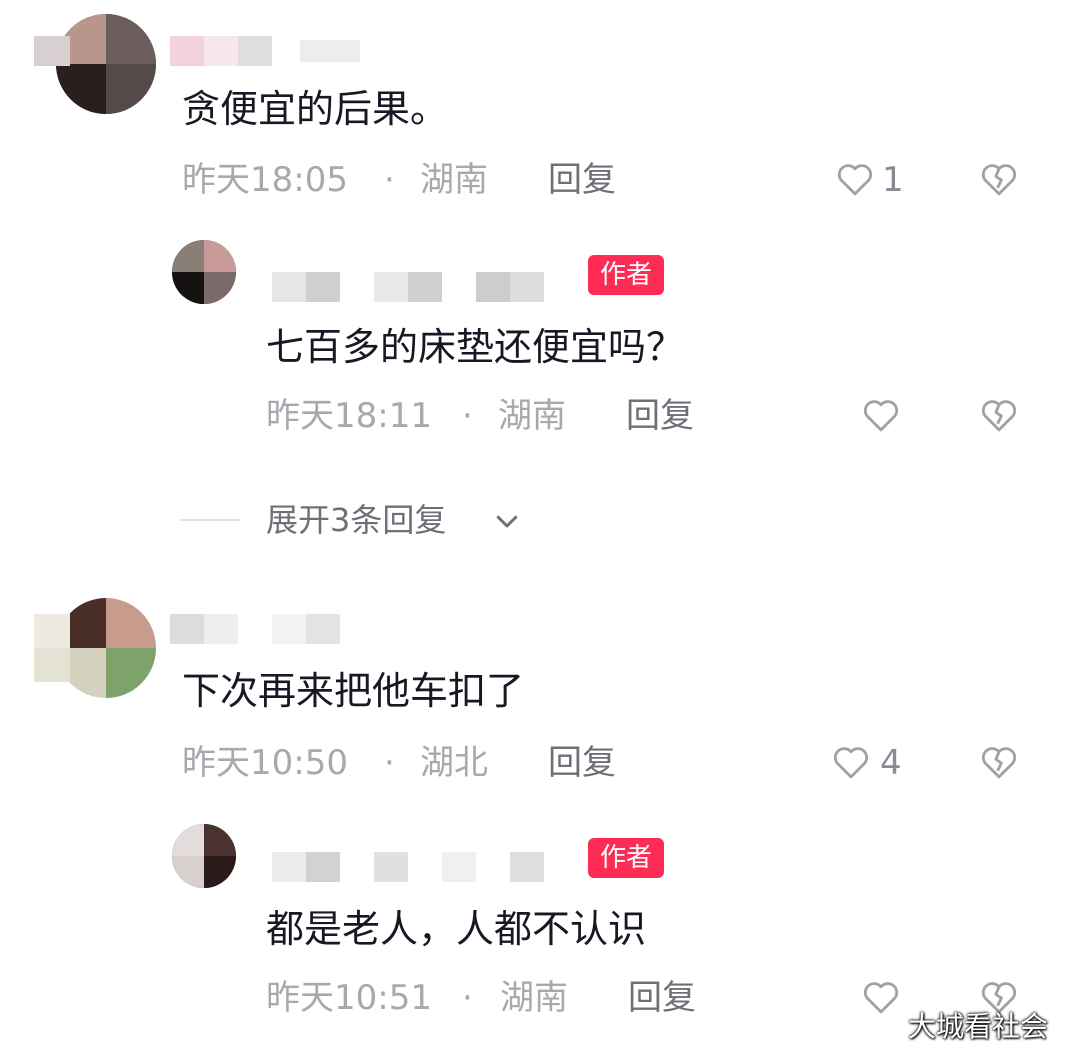 Image resolution: width=1078 pixels, height=1060 pixels. I want to click on reply-time: 昨天18:11, so click(349, 416).